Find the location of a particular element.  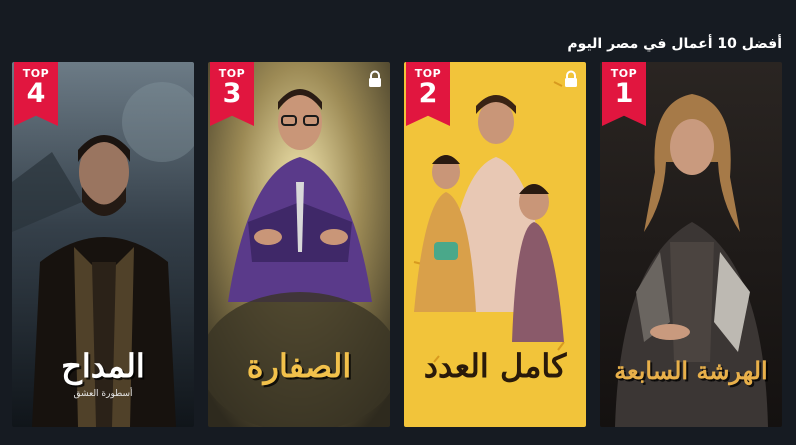

poster-title-logo: المداح is located at coordinates (103, 366).